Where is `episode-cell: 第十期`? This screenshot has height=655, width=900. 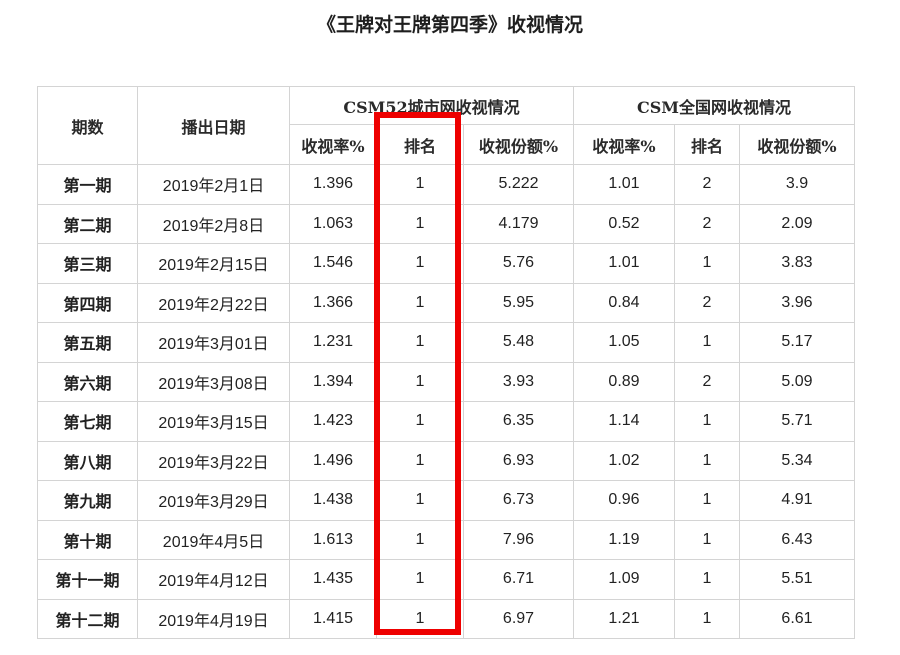
episode-cell: 第十期 is located at coordinates (87, 539).